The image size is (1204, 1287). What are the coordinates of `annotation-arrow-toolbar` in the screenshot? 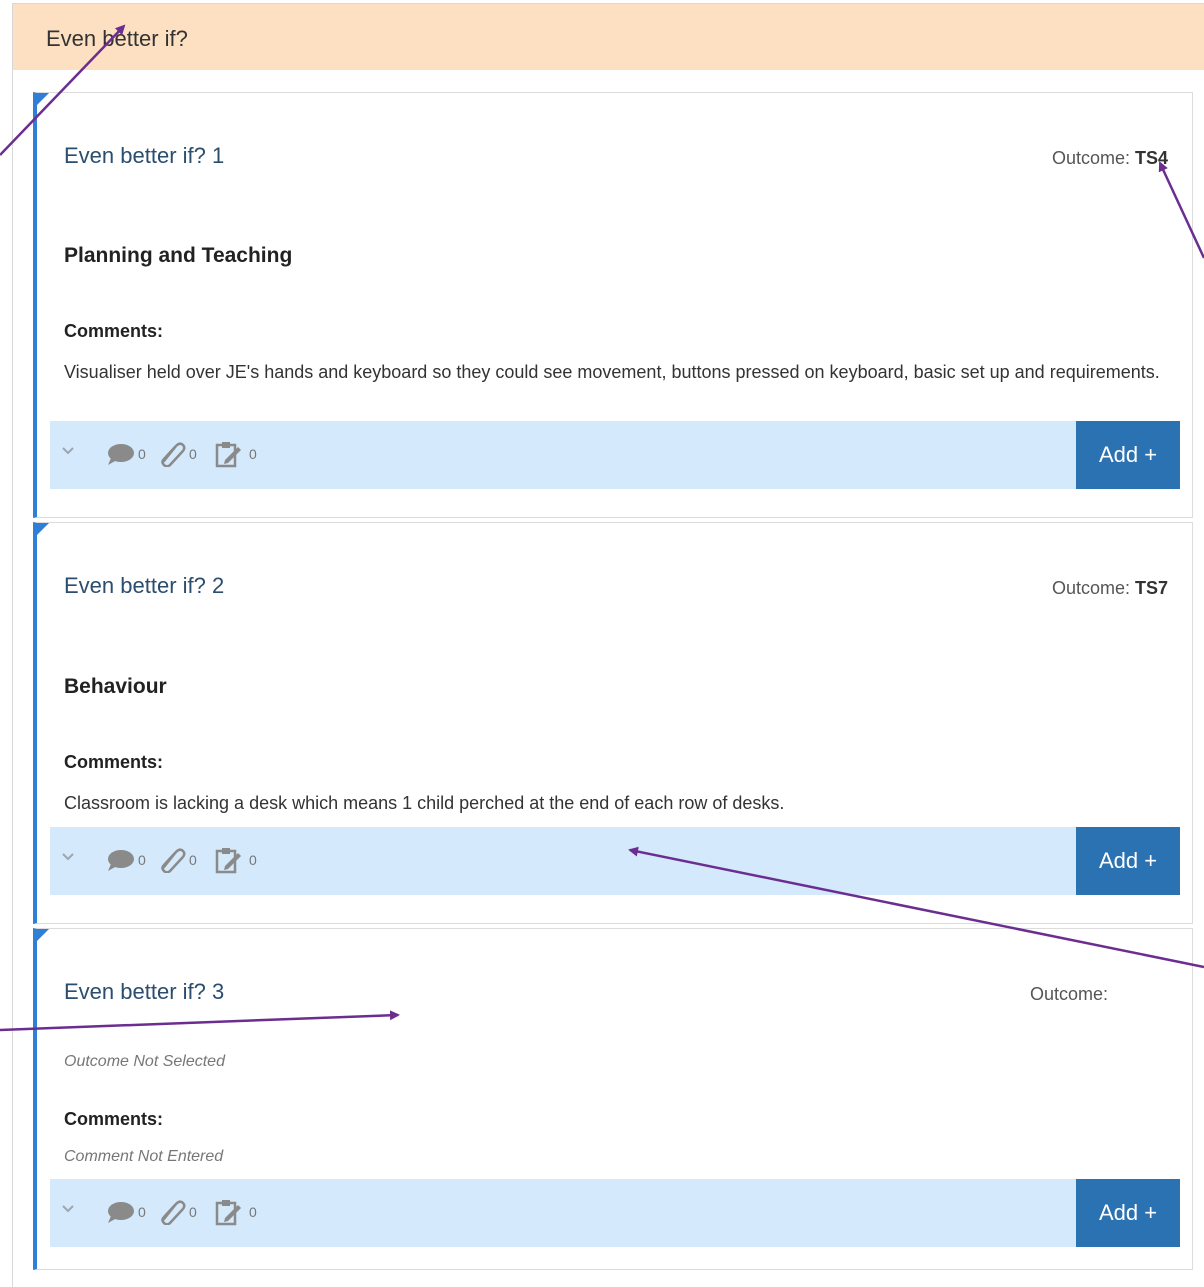 It's located at (916, 907).